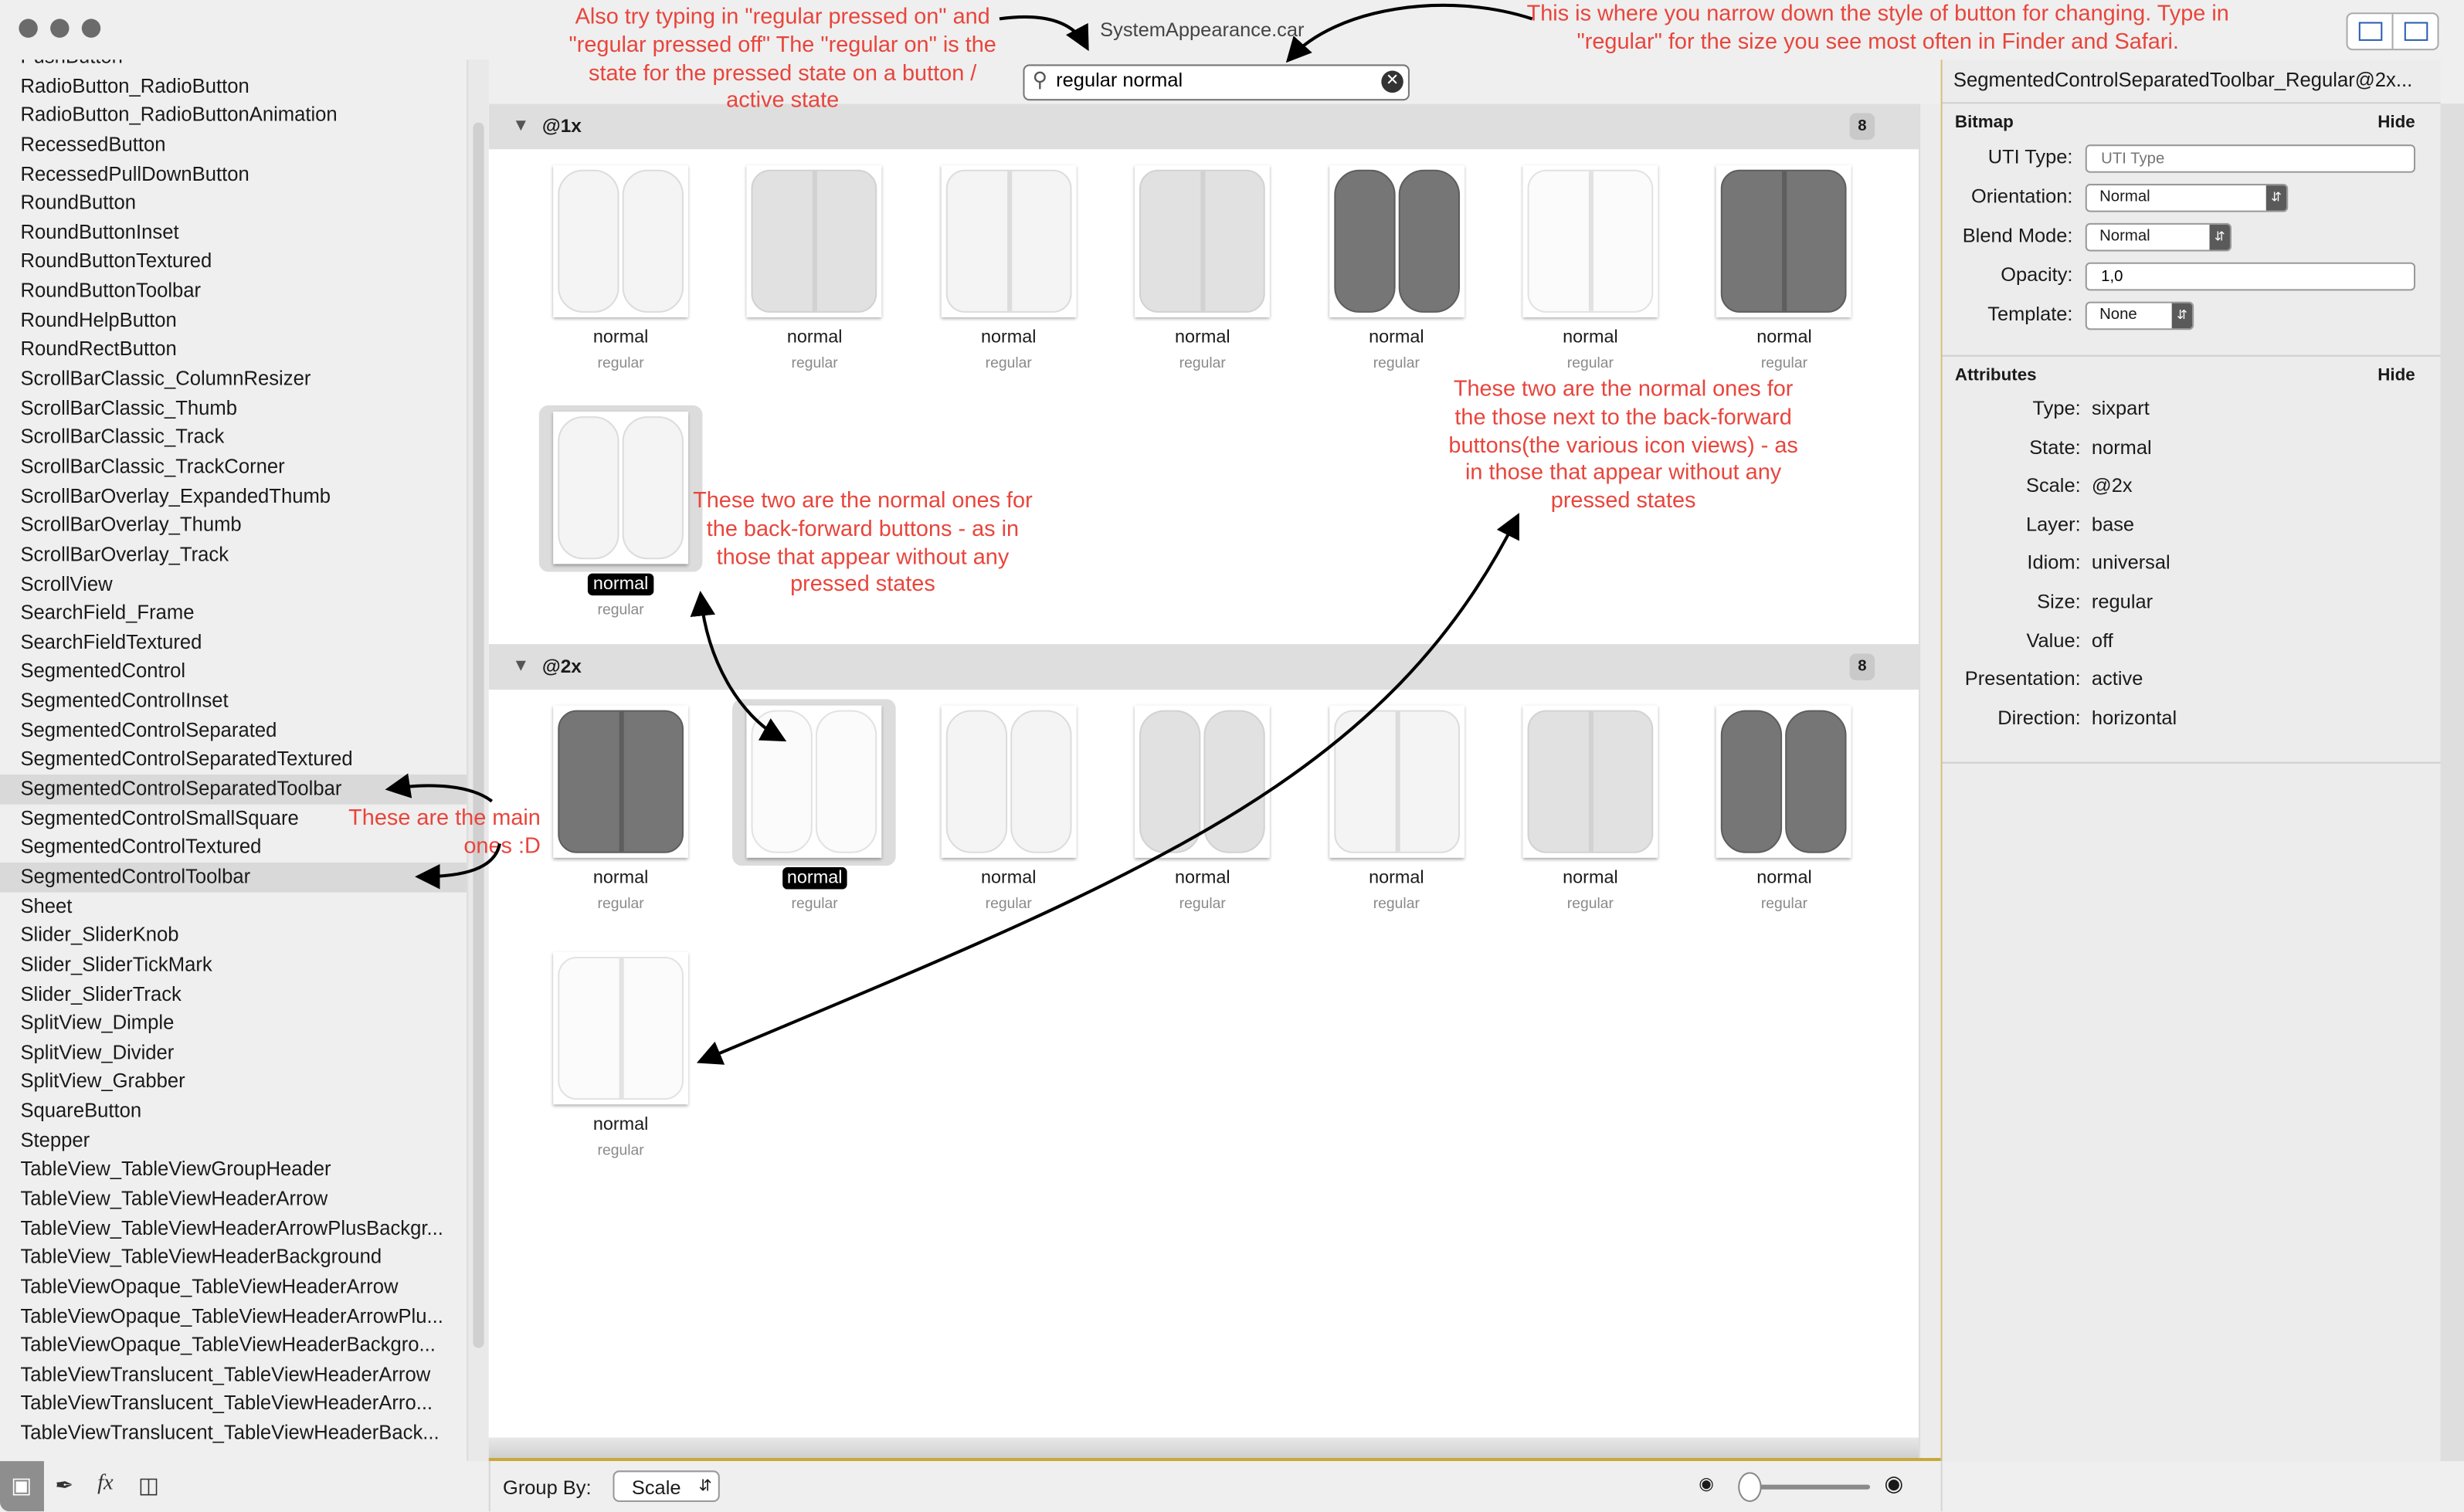  What do you see at coordinates (1044, 33) in the screenshot?
I see `arrow-to-title` at bounding box center [1044, 33].